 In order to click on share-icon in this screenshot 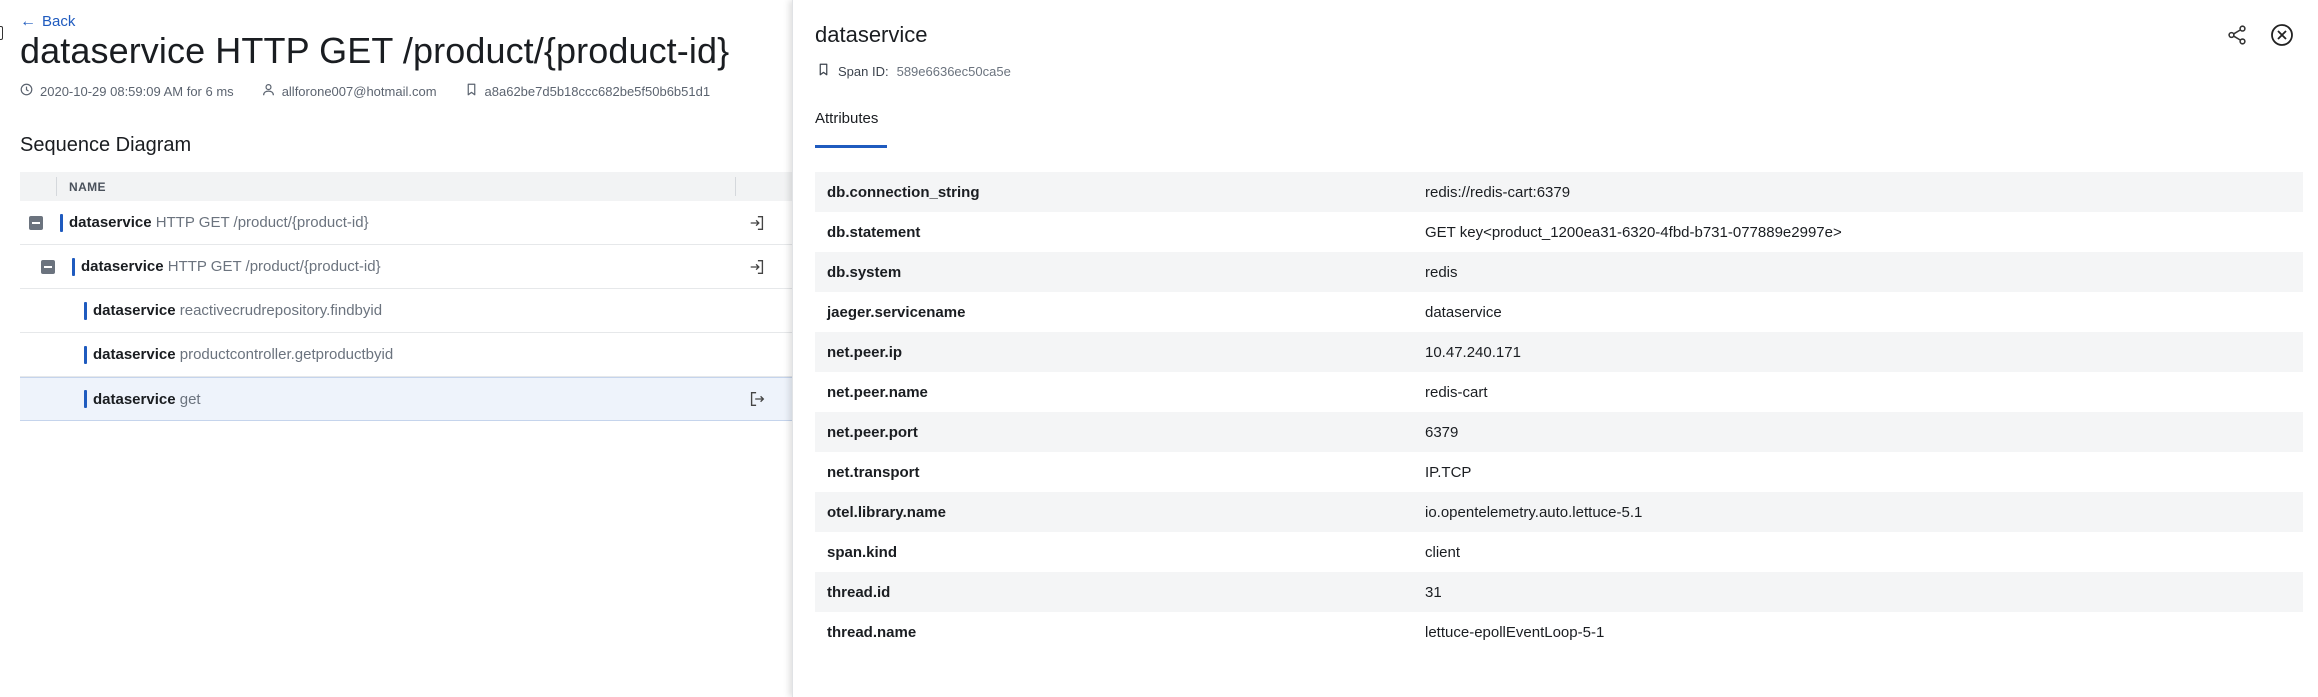, I will do `click(2237, 35)`.